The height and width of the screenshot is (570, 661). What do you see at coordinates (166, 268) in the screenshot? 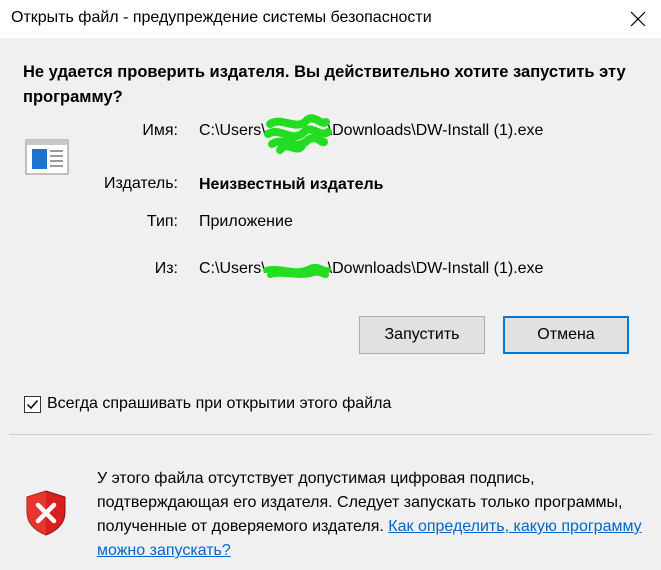
I see `from-label: Из:` at bounding box center [166, 268].